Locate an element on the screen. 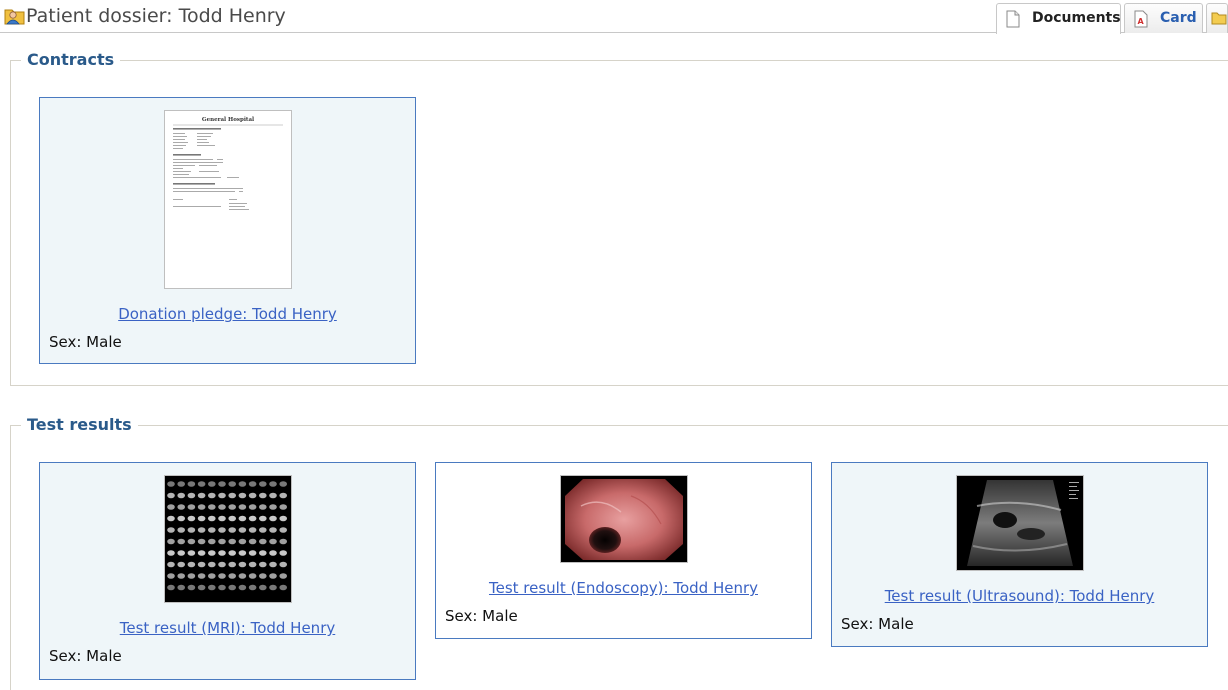 The image size is (1228, 690). page-title: Patient dossier: Todd Henry is located at coordinates (156, 16).